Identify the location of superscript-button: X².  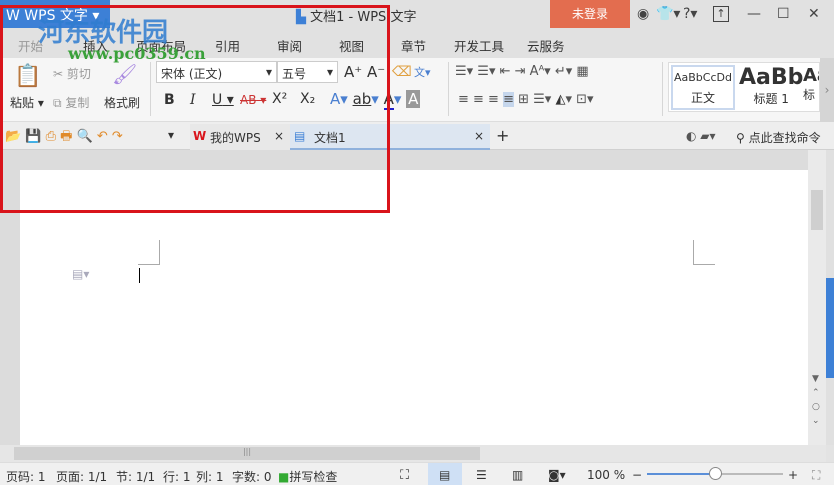
(279, 99).